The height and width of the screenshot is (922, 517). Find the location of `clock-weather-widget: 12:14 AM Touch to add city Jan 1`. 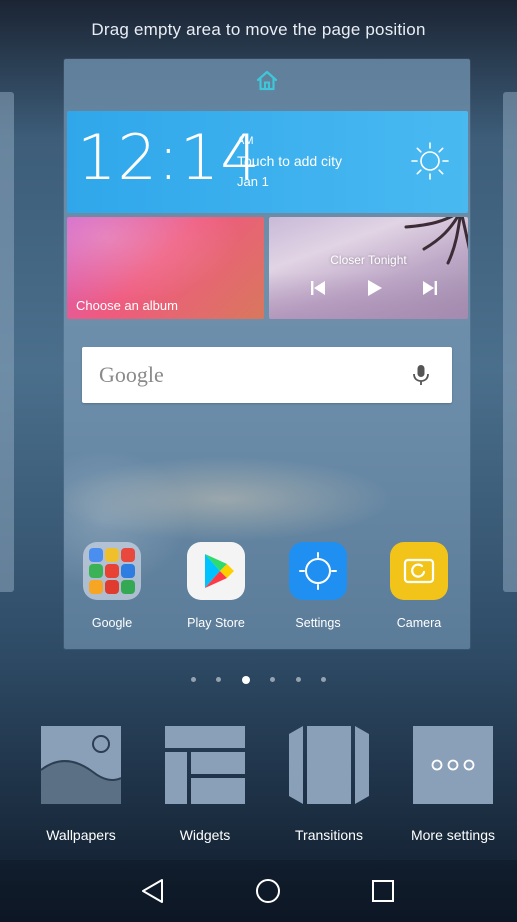

clock-weather-widget: 12:14 AM Touch to add city Jan 1 is located at coordinates (267, 162).